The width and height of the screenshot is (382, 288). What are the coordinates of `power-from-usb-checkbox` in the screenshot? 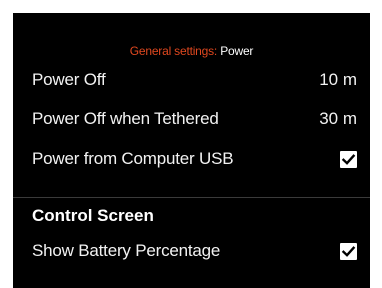 It's located at (348, 159).